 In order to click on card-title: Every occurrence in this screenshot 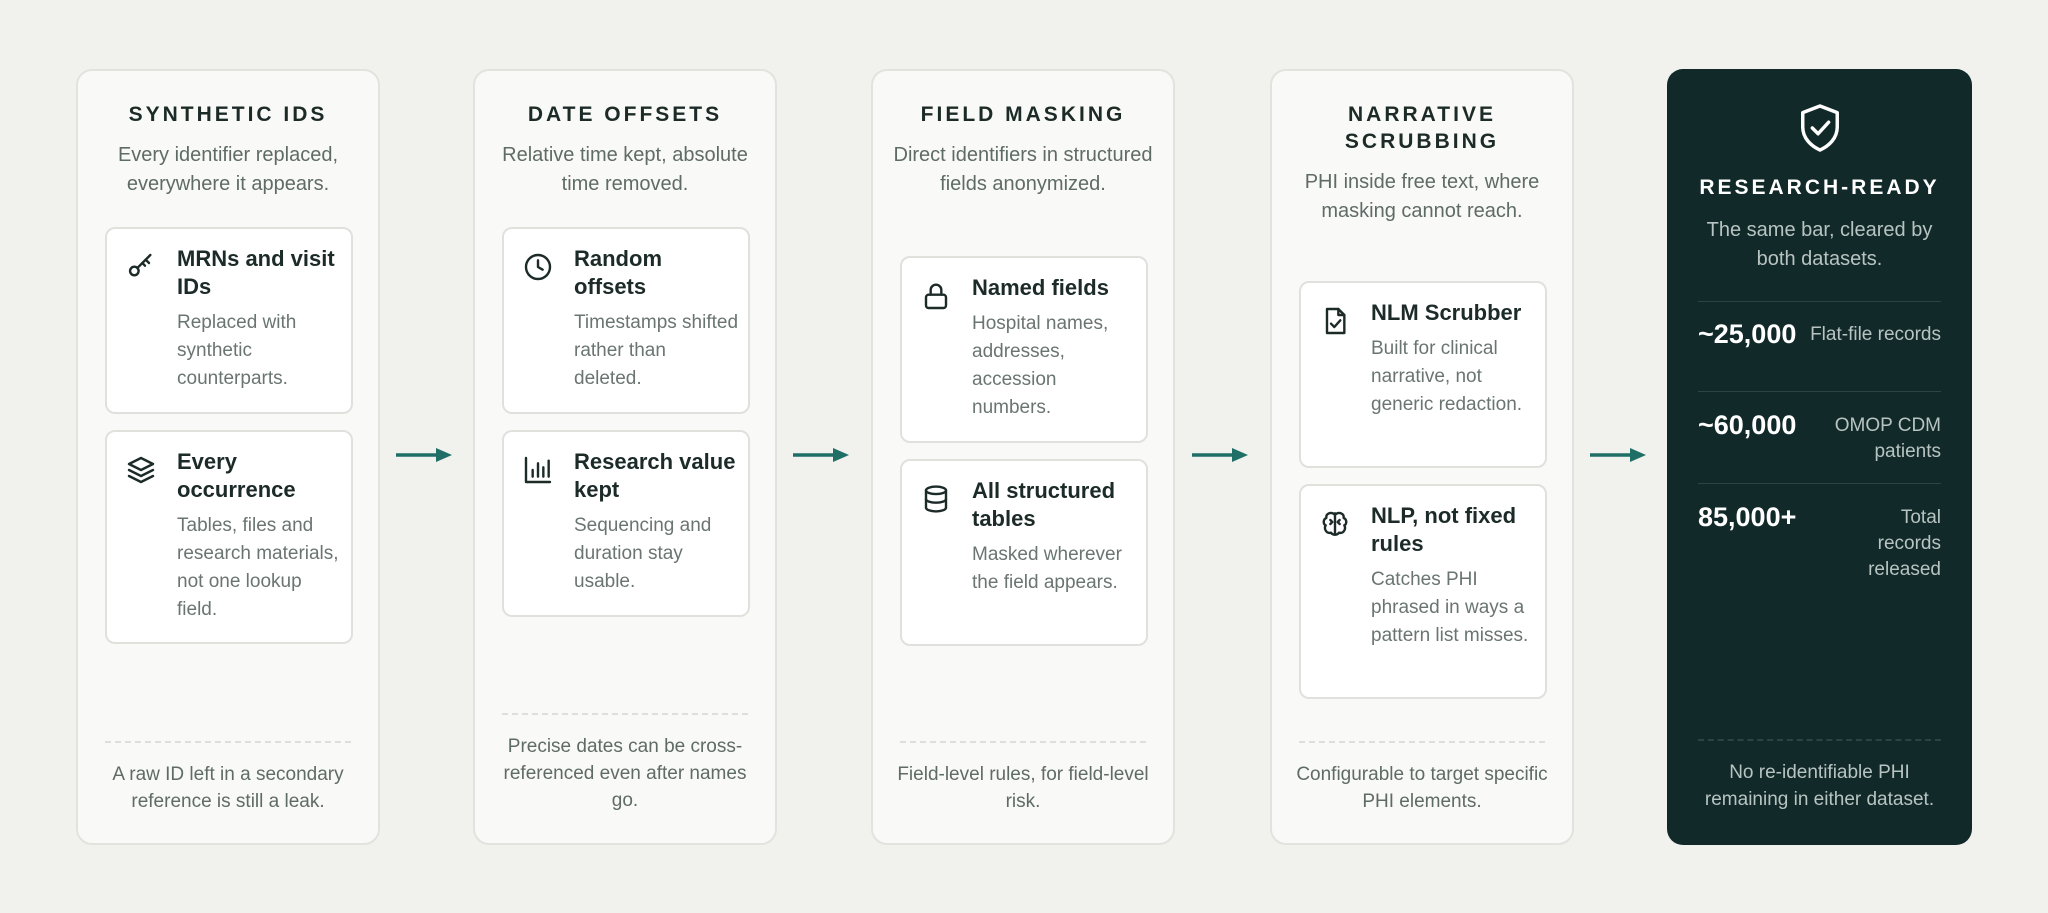, I will do `click(236, 475)`.